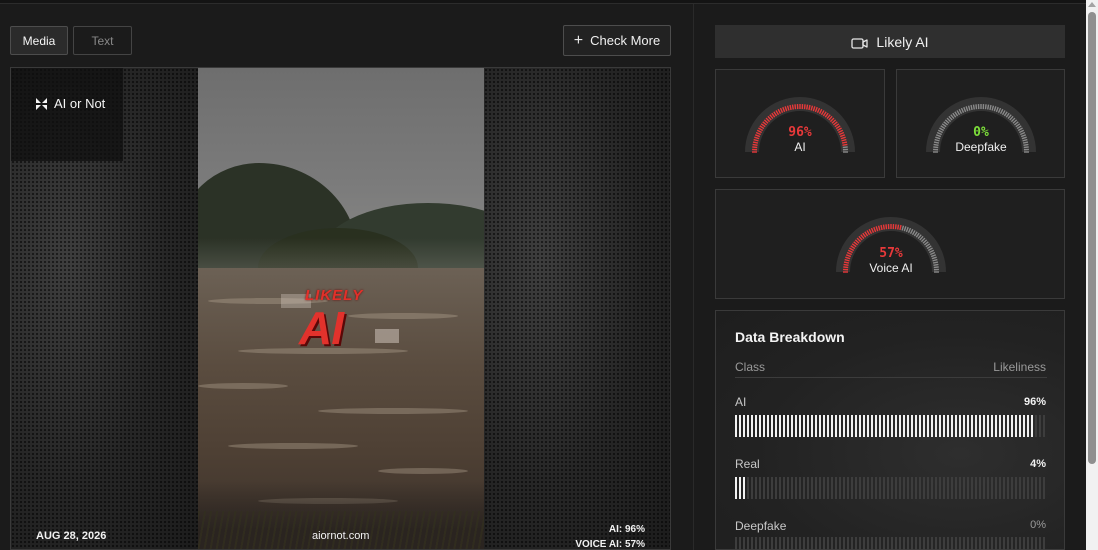 This screenshot has height=550, width=1098. What do you see at coordinates (617, 40) in the screenshot?
I see `check-more-button: + Check More` at bounding box center [617, 40].